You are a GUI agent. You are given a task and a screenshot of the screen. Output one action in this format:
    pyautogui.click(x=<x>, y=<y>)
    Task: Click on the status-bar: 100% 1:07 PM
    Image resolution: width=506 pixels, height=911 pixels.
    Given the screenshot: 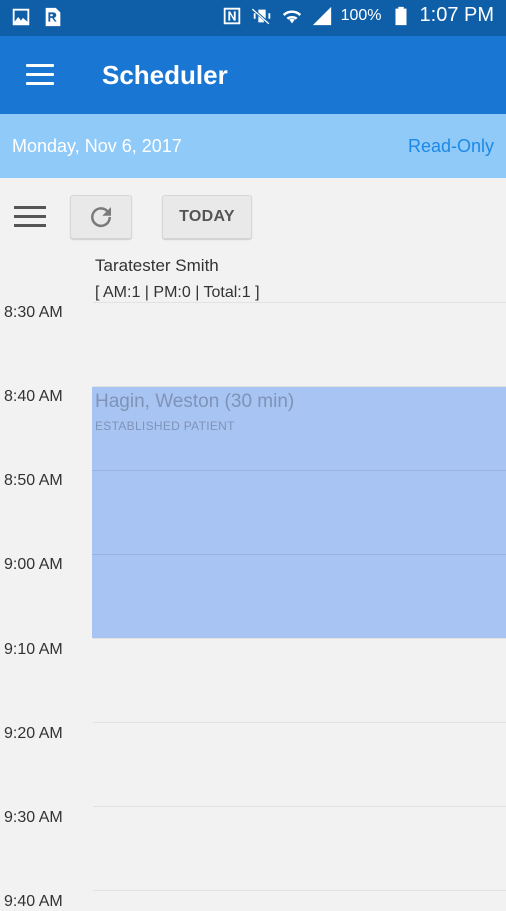 What is the action you would take?
    pyautogui.click(x=253, y=18)
    